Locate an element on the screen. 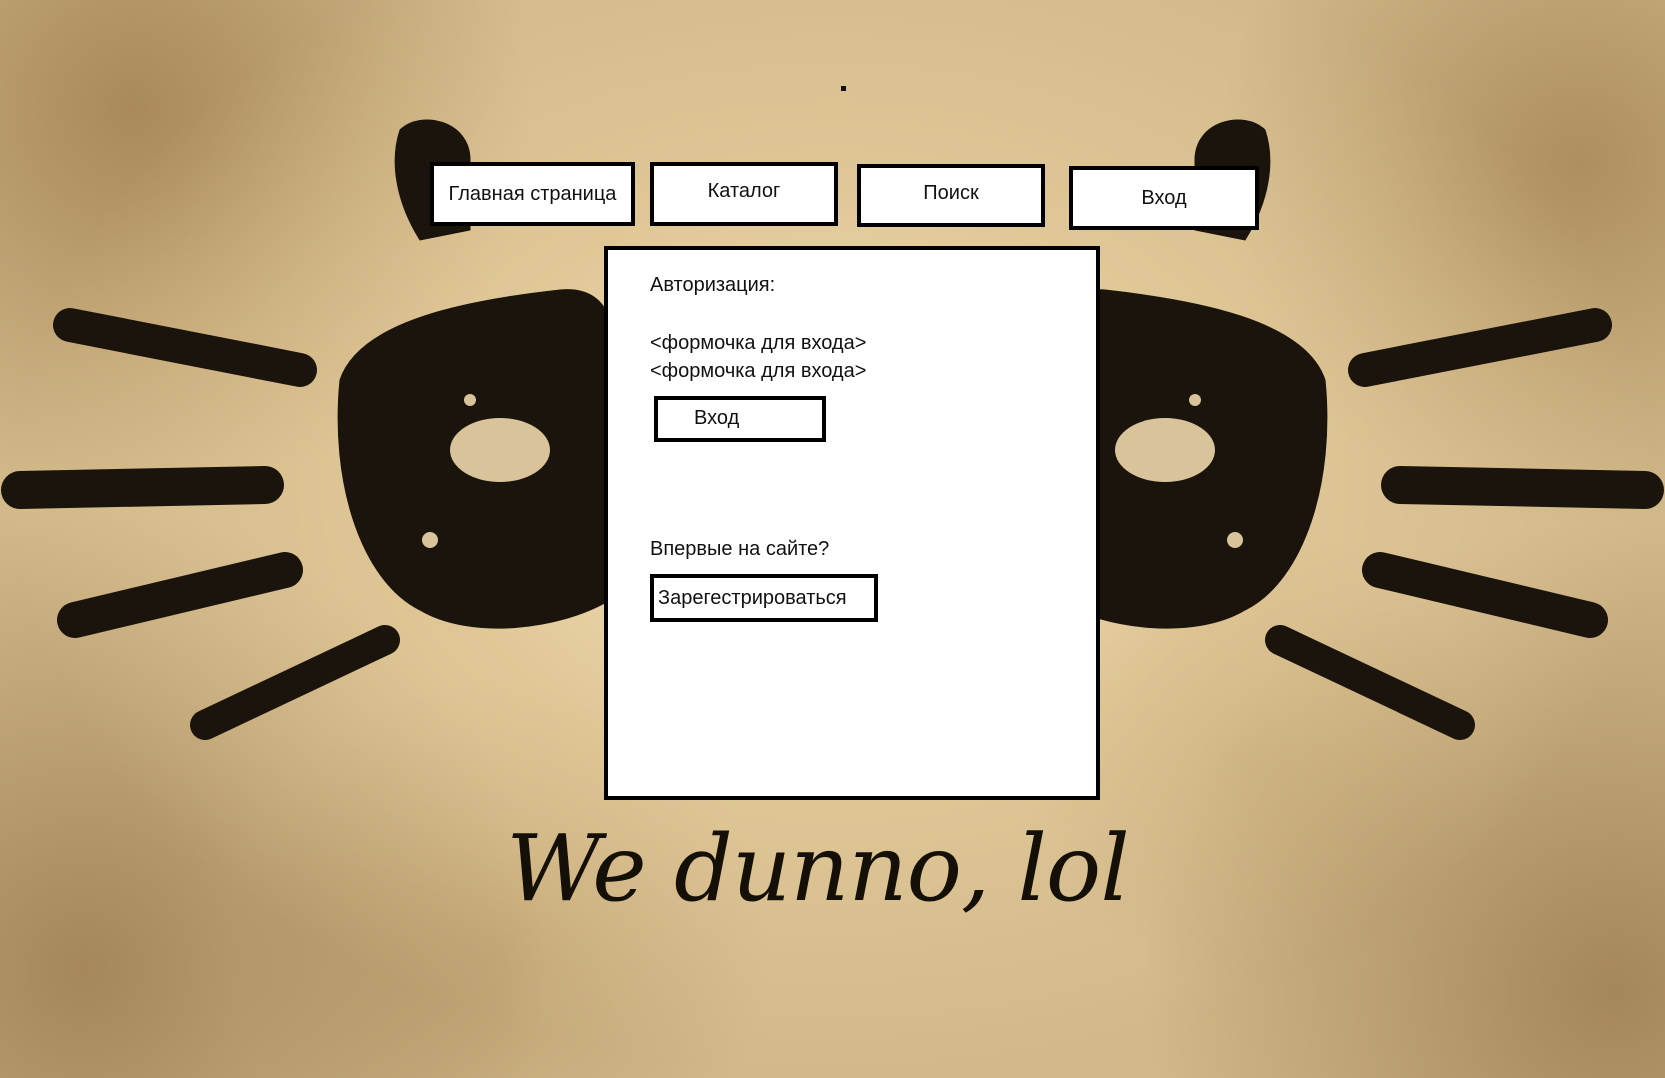 This screenshot has height=1078, width=1665. slogan-heading: We dunno, lol is located at coordinates (832, 868).